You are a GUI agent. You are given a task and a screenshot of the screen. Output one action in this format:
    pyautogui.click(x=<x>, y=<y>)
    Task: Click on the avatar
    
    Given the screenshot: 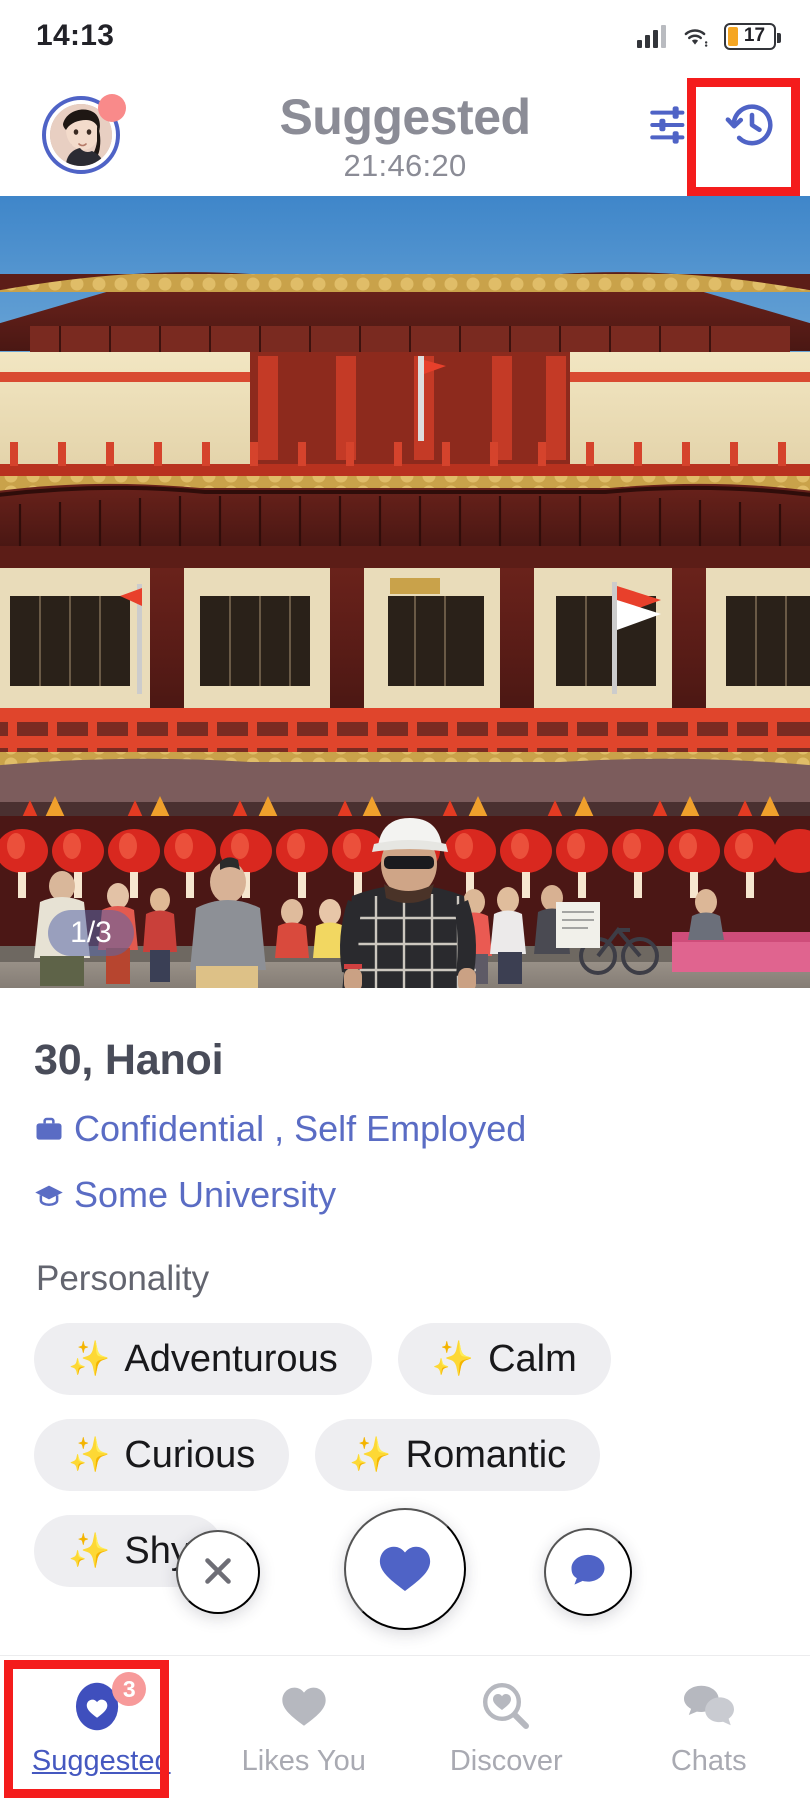 What is the action you would take?
    pyautogui.click(x=84, y=135)
    